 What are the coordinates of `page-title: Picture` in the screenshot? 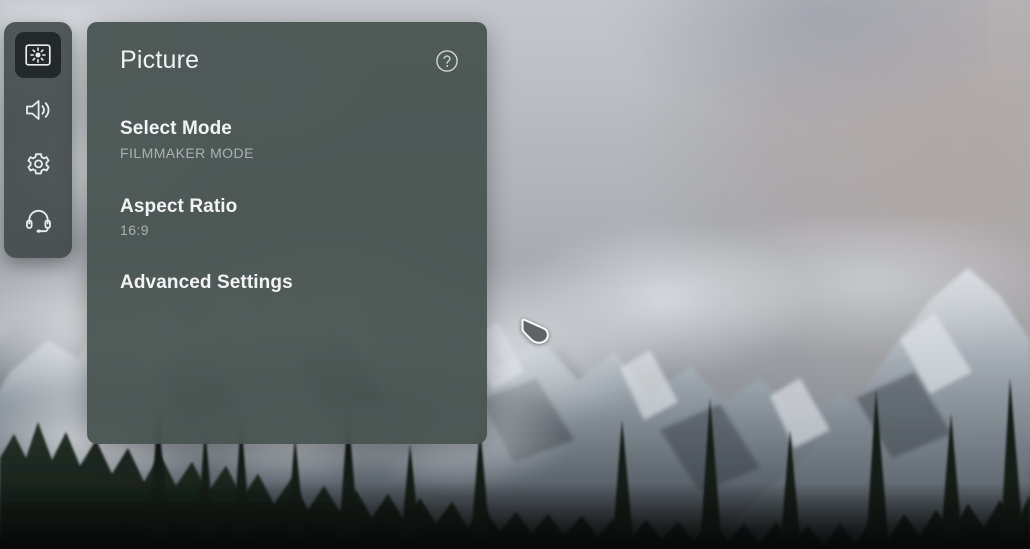 It's located at (160, 60).